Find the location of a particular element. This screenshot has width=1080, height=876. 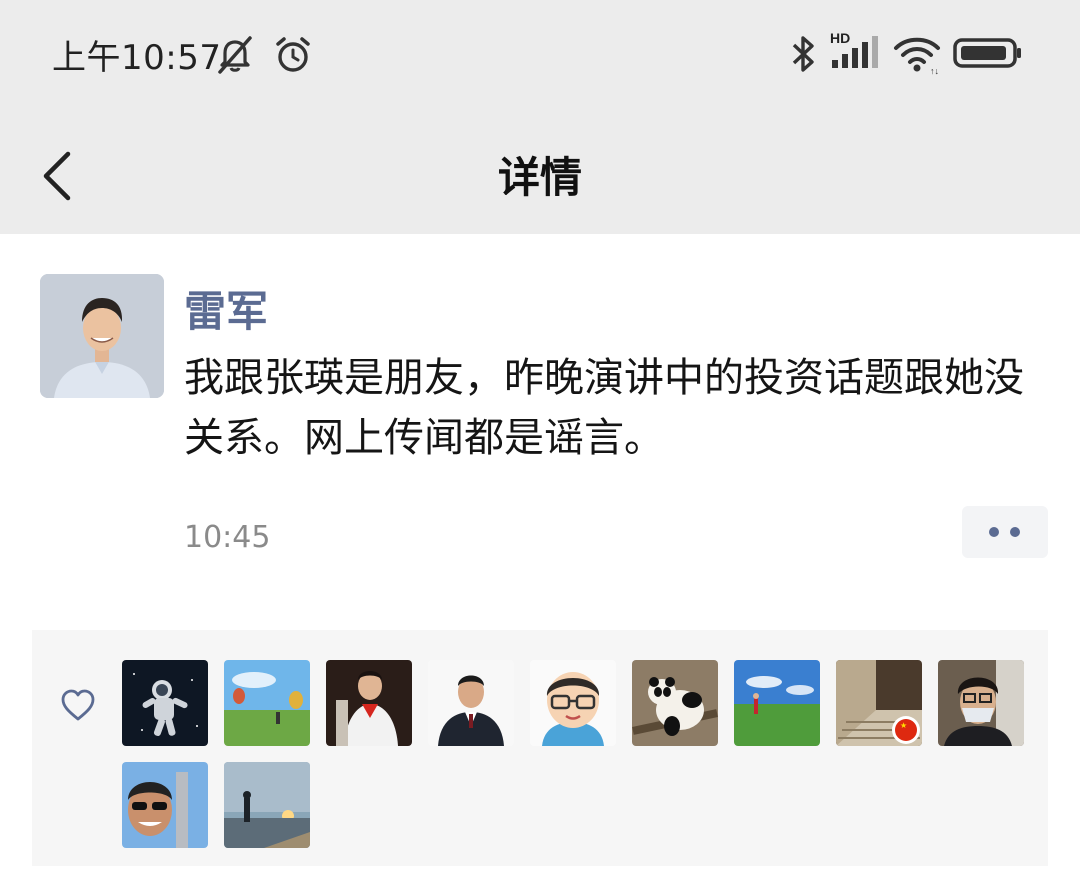

mute-bell-icon is located at coordinates (235, 55).